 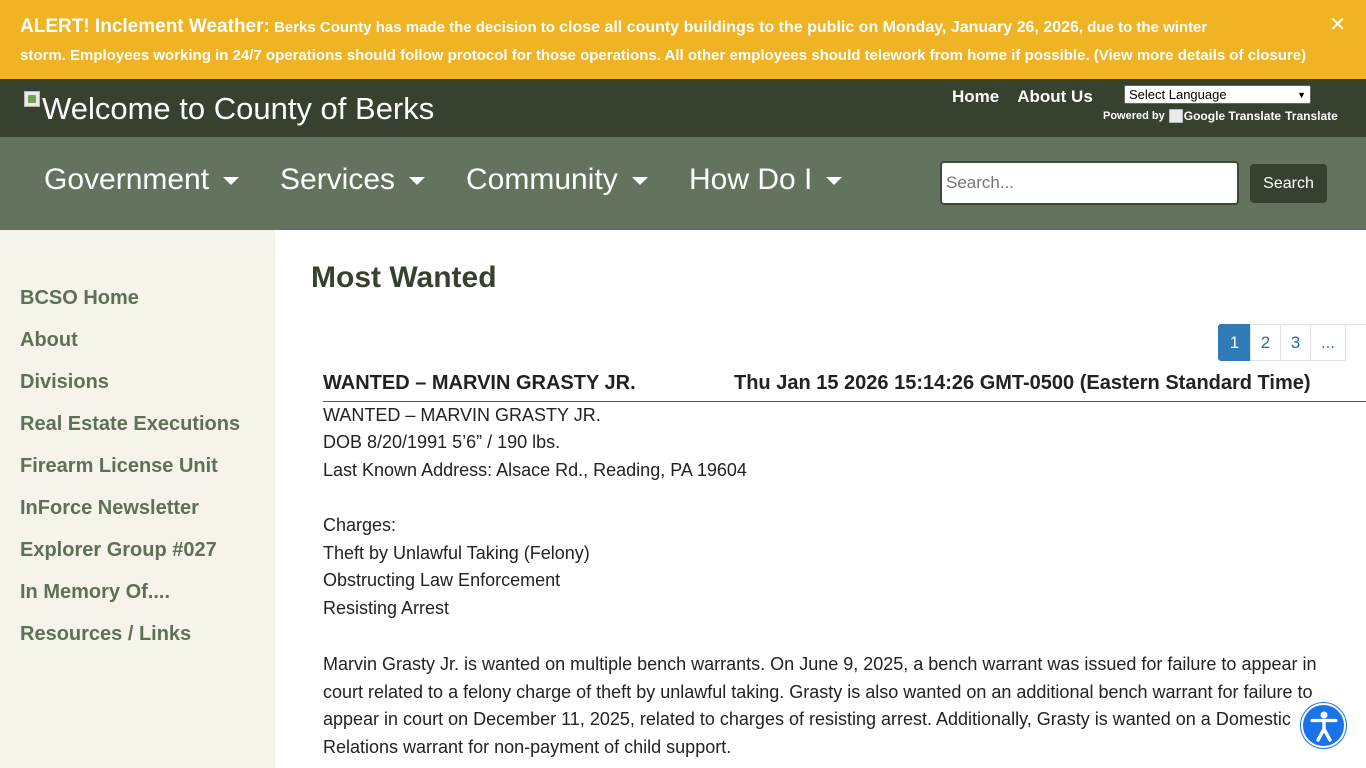 I want to click on header-links: Home About Us, so click(x=1022, y=97).